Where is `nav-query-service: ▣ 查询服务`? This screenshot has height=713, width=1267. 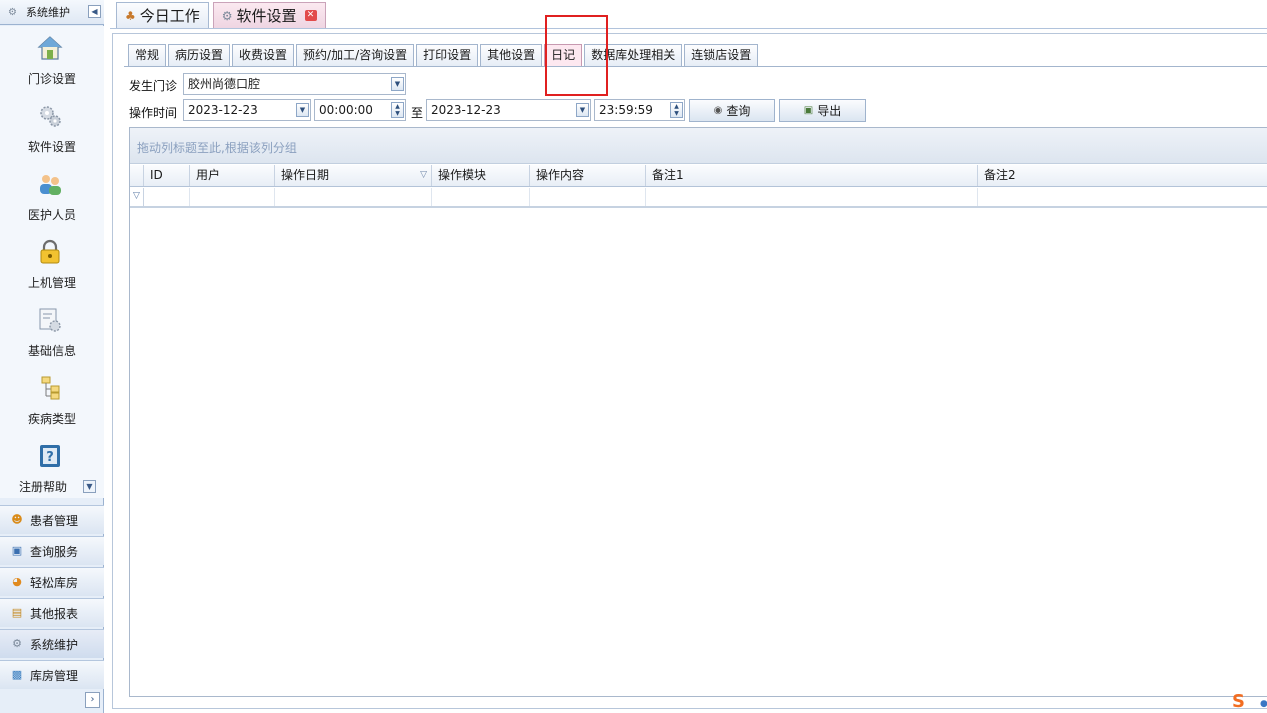 nav-query-service: ▣ 查询服务 is located at coordinates (52, 550).